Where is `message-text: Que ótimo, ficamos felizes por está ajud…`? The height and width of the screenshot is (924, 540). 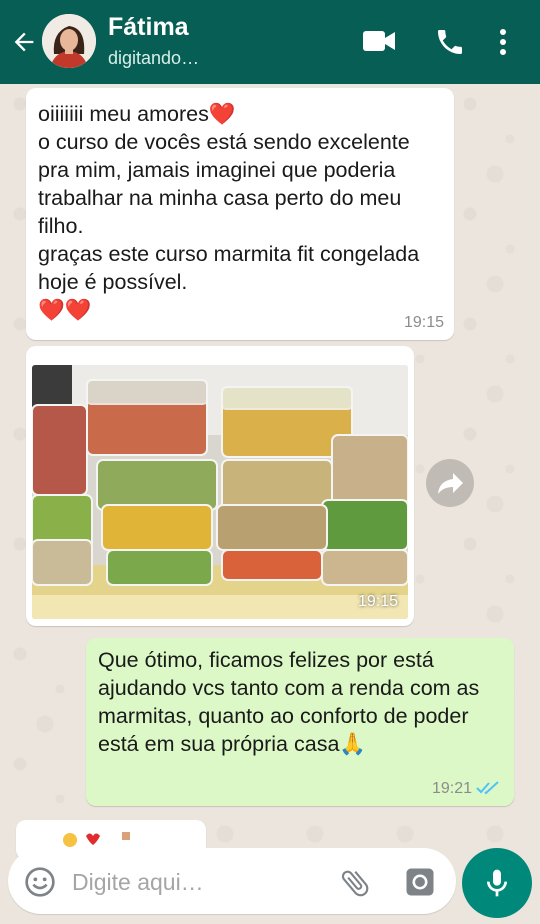 message-text: Que ótimo, ficamos felizes por está ajud… is located at coordinates (289, 702).